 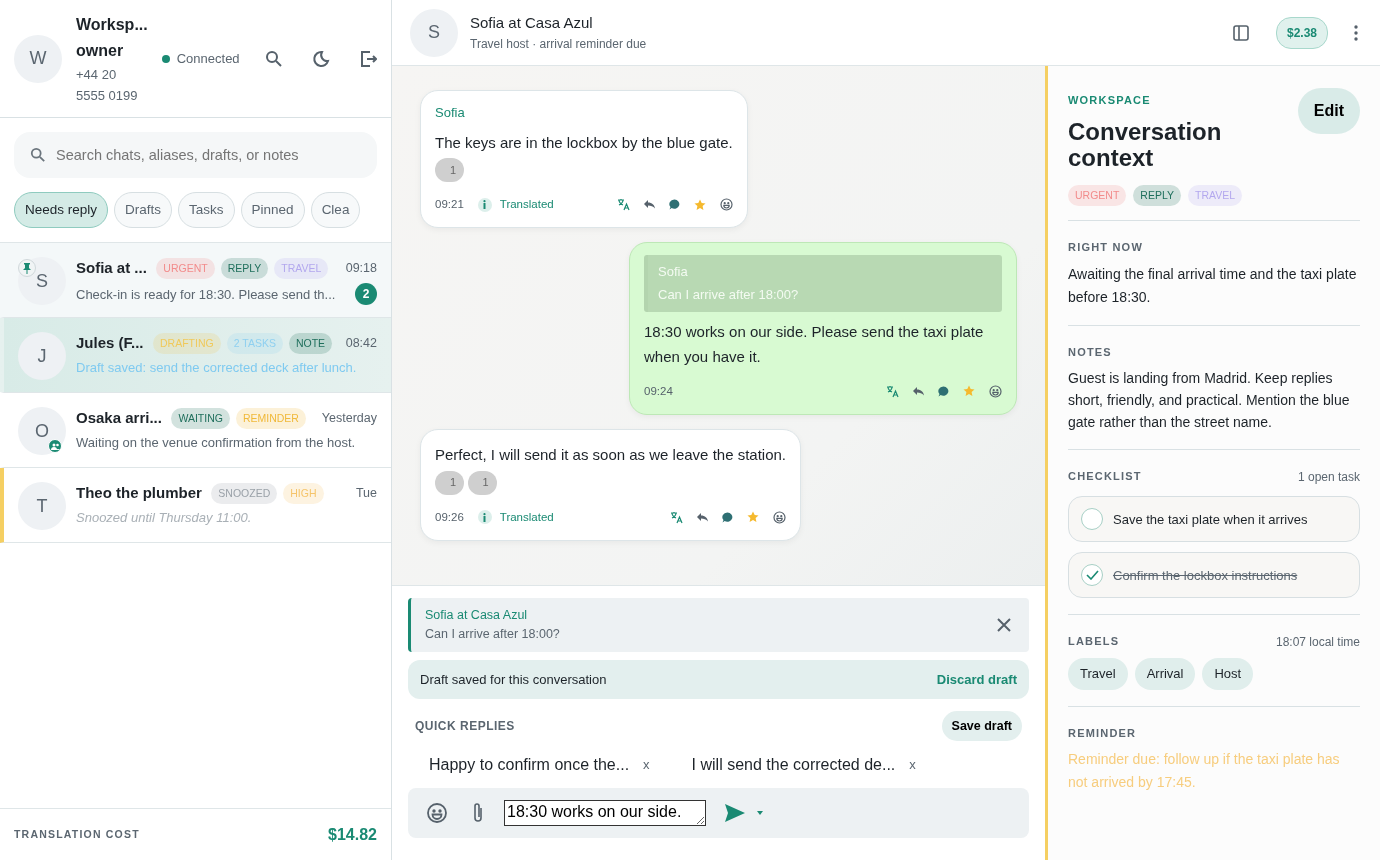 I want to click on section-heading: NOTES, so click(x=1090, y=352).